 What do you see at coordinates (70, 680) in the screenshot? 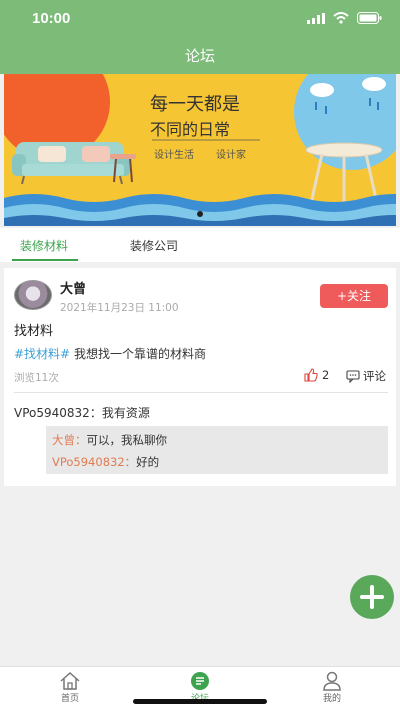
I see `home-icon` at bounding box center [70, 680].